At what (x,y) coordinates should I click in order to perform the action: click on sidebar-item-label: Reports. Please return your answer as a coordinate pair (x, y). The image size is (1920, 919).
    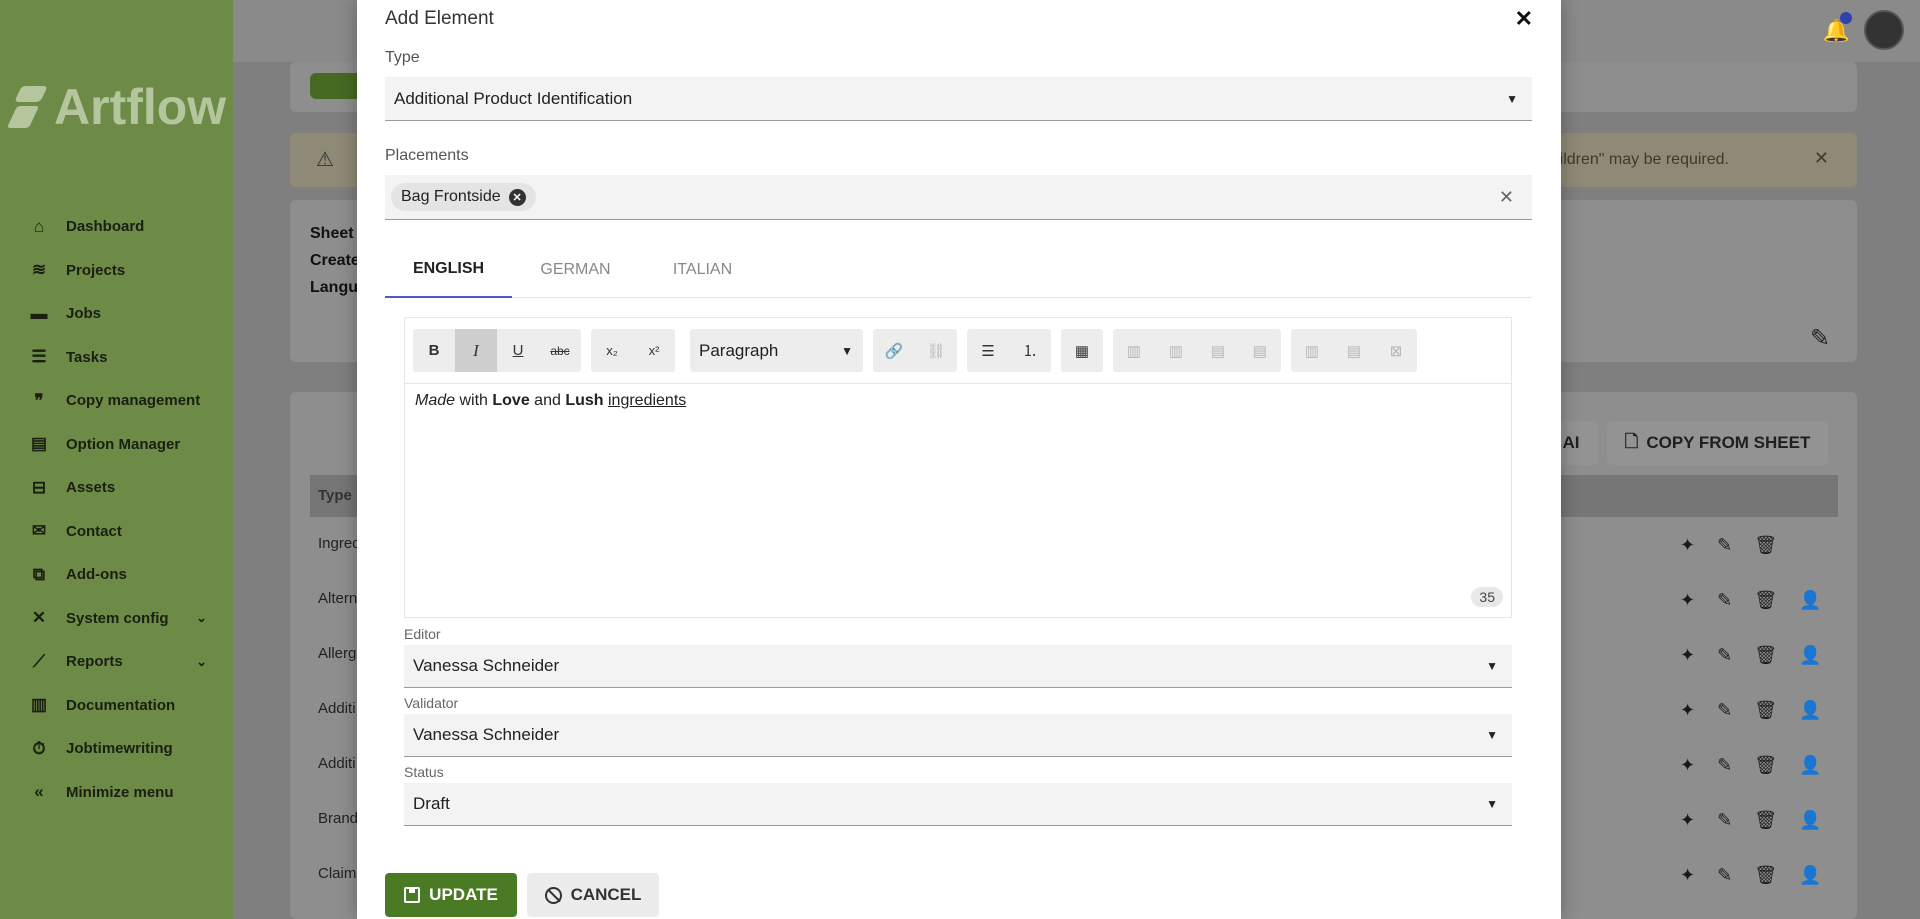
    Looking at the image, I should click on (94, 662).